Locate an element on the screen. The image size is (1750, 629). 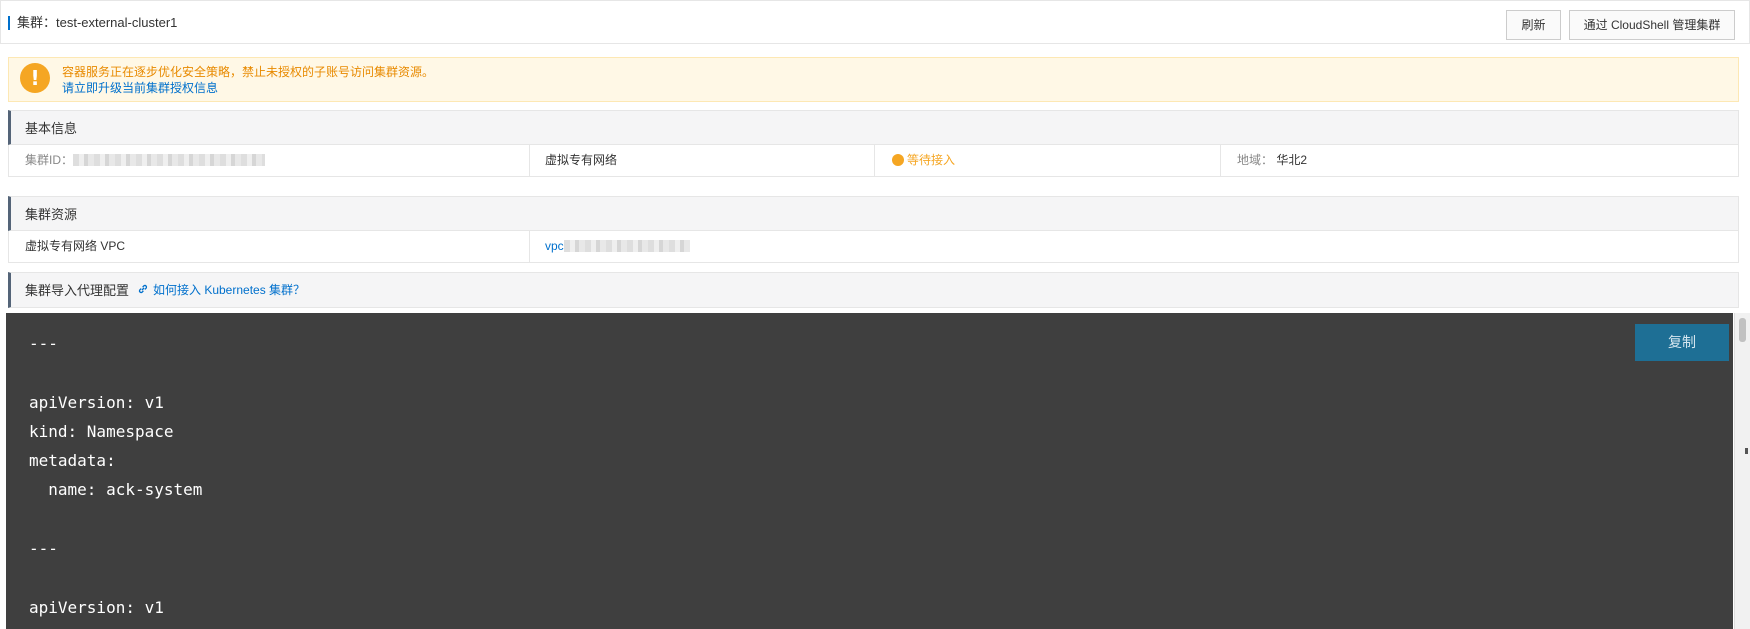
region-label: 地域： is located at coordinates (1255, 160).